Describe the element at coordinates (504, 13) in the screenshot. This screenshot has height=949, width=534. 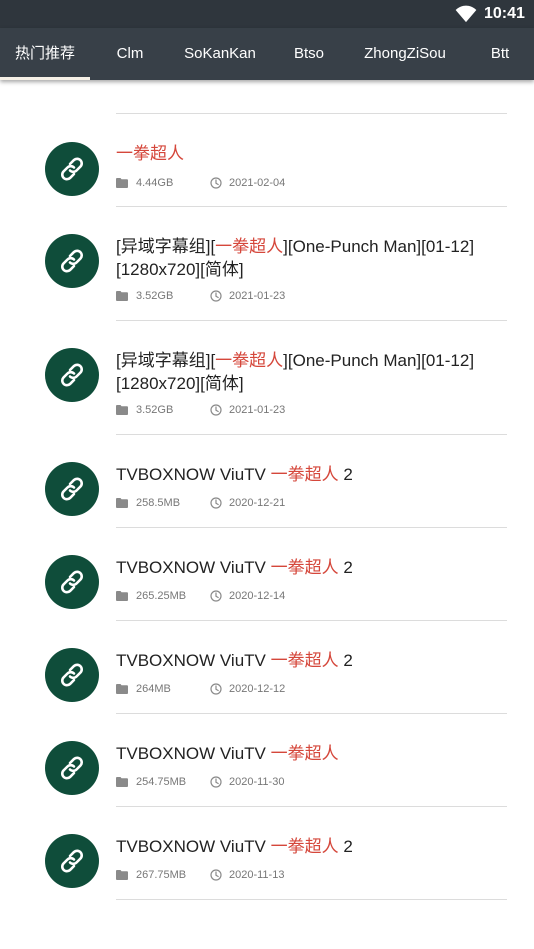
I see `status-time: 10:41` at that location.